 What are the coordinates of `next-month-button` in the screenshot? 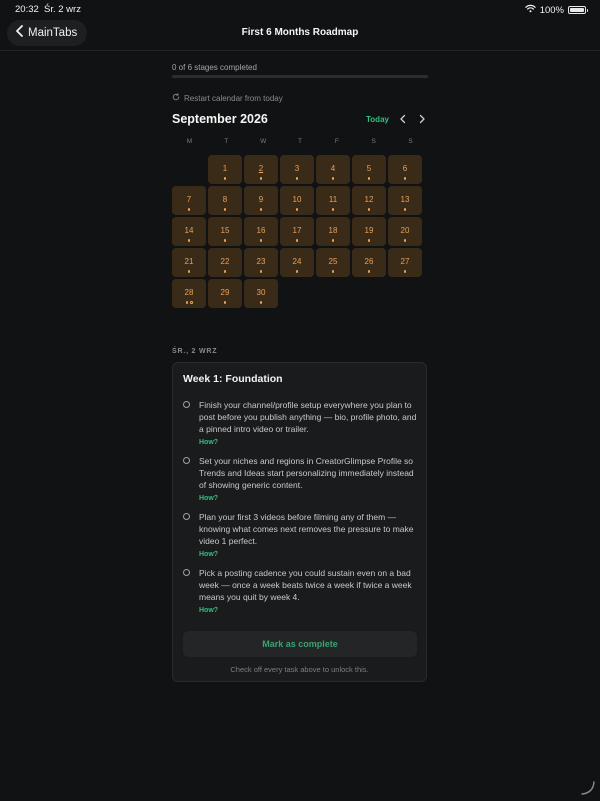 It's located at (422, 119).